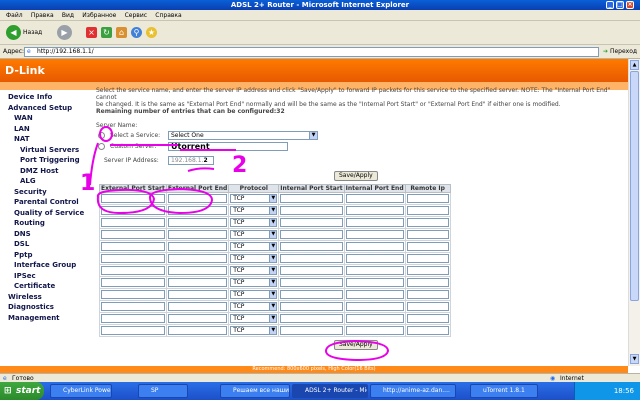 Image resolution: width=640 pixels, height=400 pixels. I want to click on start-label: start, so click(28, 391).